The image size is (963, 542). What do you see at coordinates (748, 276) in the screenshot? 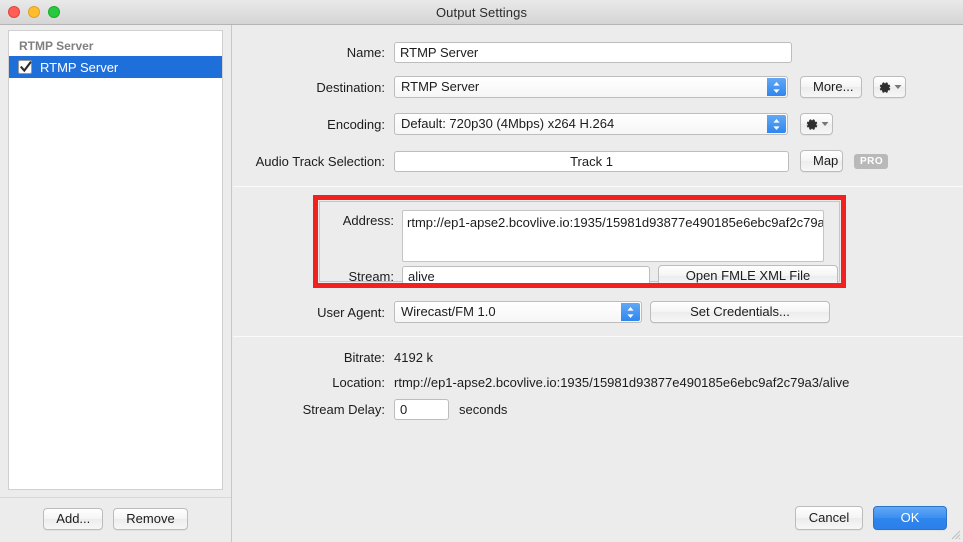
I see `open-fmle-xml-file-button: Open FMLE XML File` at bounding box center [748, 276].